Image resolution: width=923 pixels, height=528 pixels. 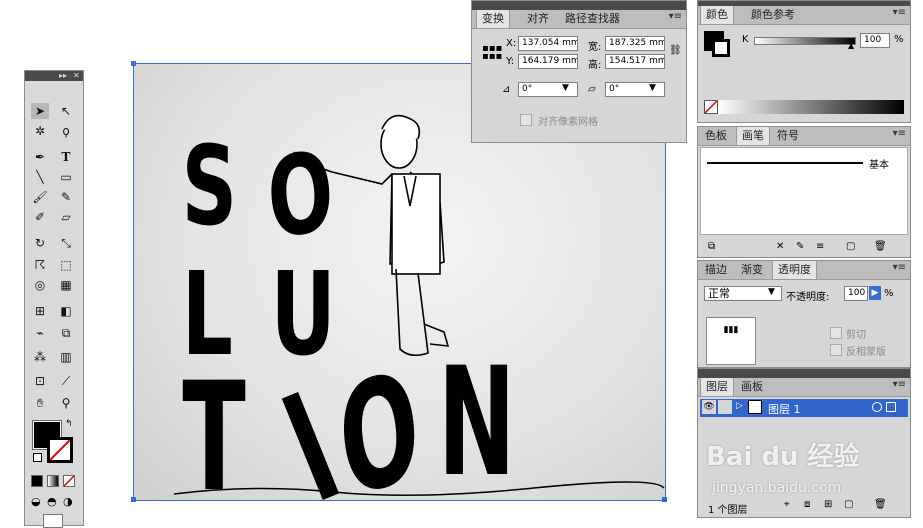 I want to click on shape-builder-tool-icon: ◎, so click(x=40, y=285).